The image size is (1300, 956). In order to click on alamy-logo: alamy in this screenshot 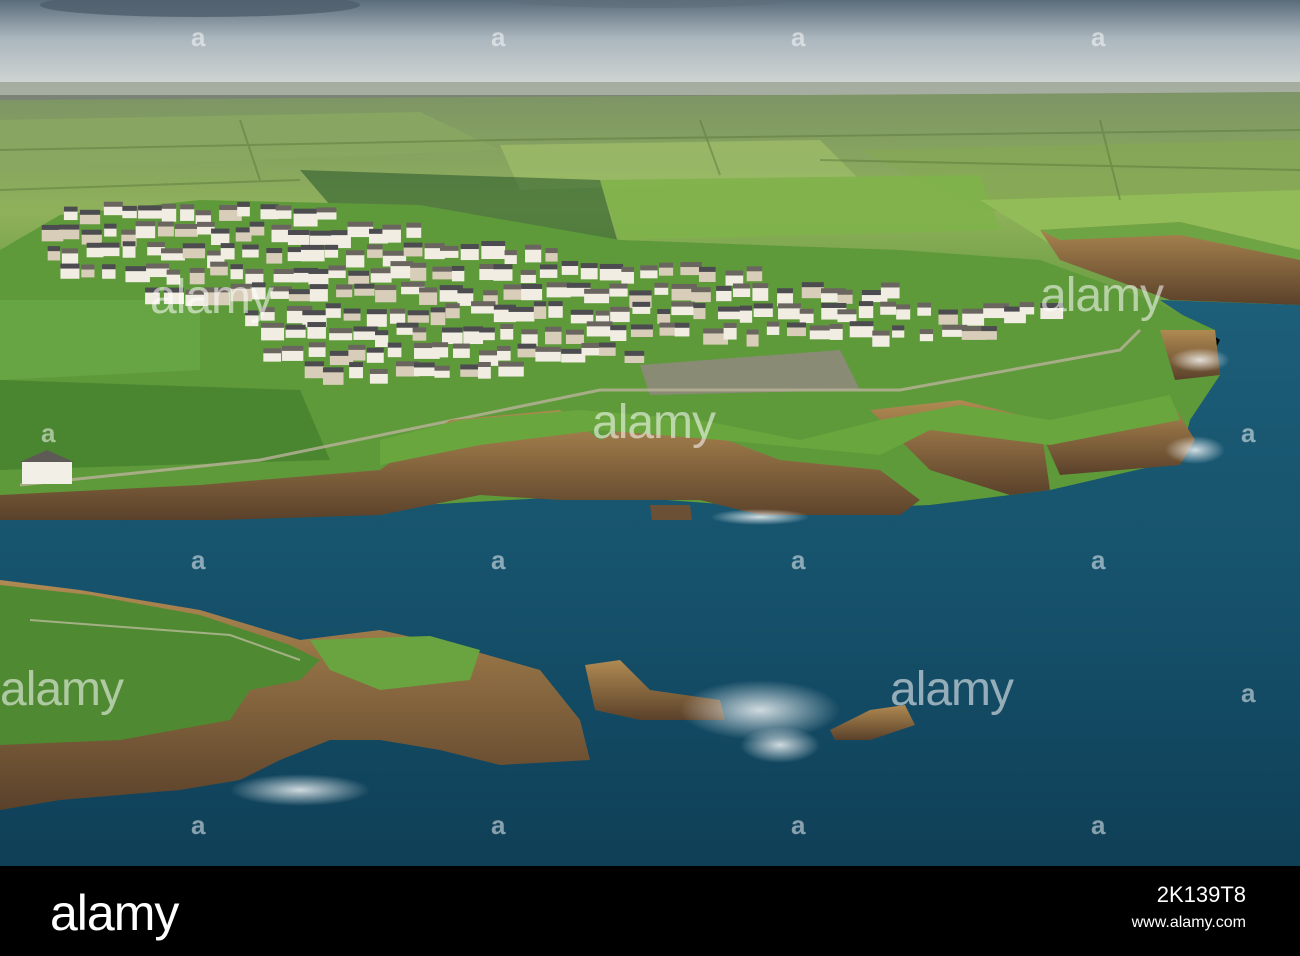, I will do `click(114, 913)`.